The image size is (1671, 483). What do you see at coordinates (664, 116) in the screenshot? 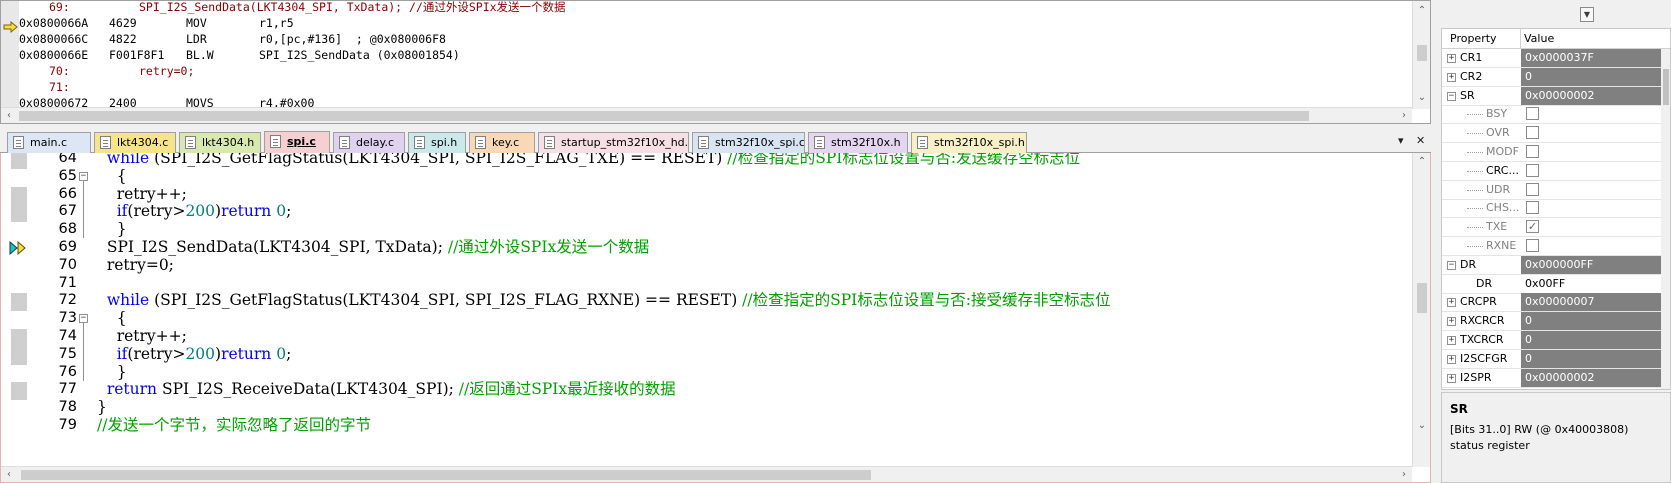
I see `disassembly-hscroll-thumb` at bounding box center [664, 116].